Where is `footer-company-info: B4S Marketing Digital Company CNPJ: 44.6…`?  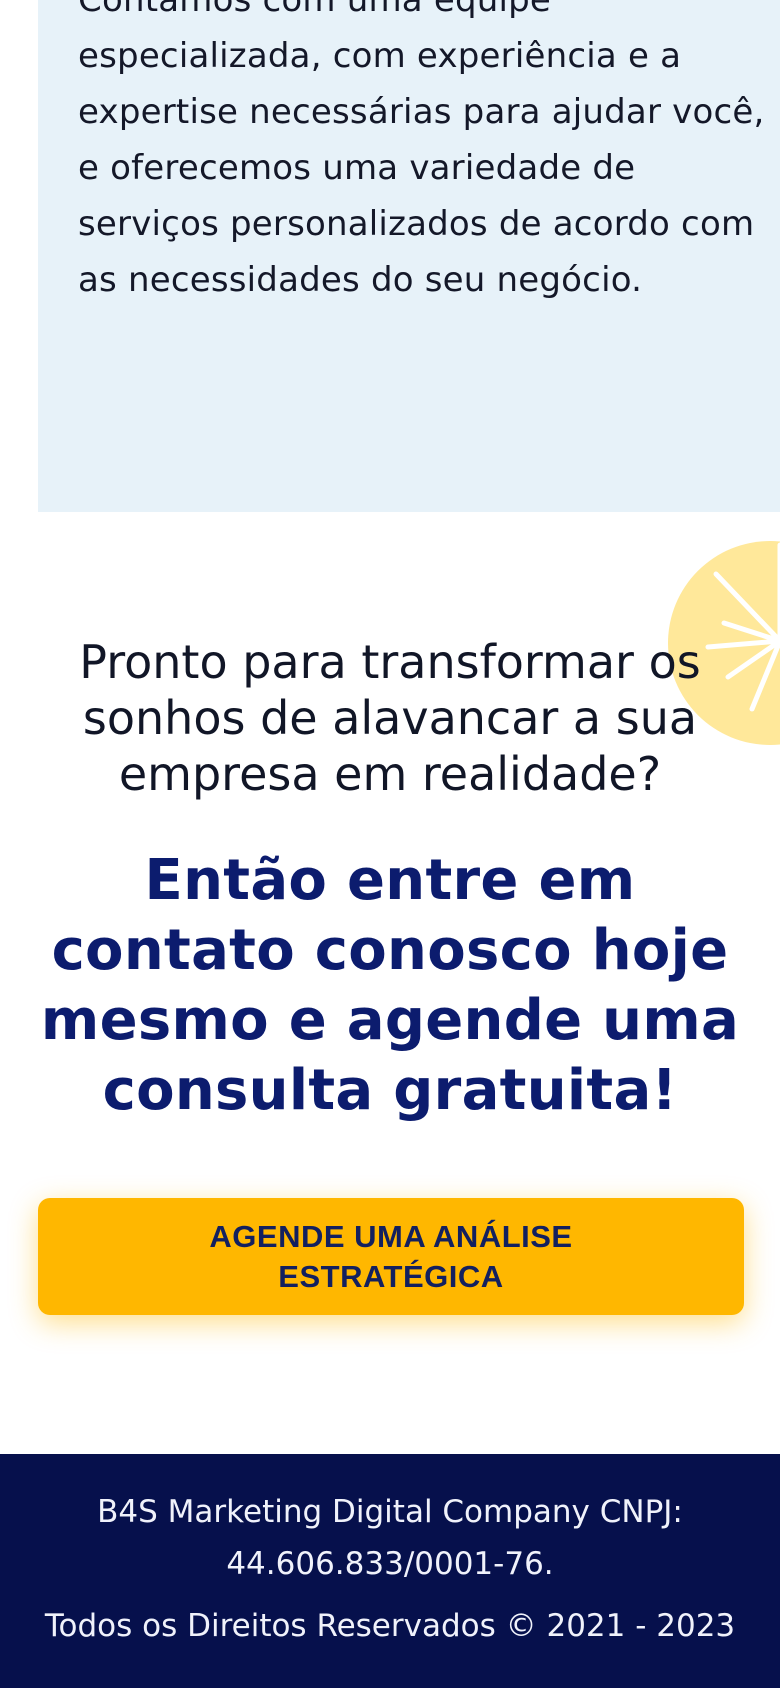
footer-company-info: B4S Marketing Digital Company CNPJ: 44.6… is located at coordinates (390, 1538).